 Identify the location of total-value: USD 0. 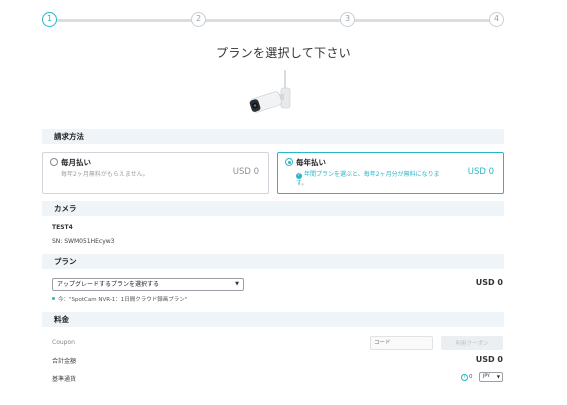
(489, 359).